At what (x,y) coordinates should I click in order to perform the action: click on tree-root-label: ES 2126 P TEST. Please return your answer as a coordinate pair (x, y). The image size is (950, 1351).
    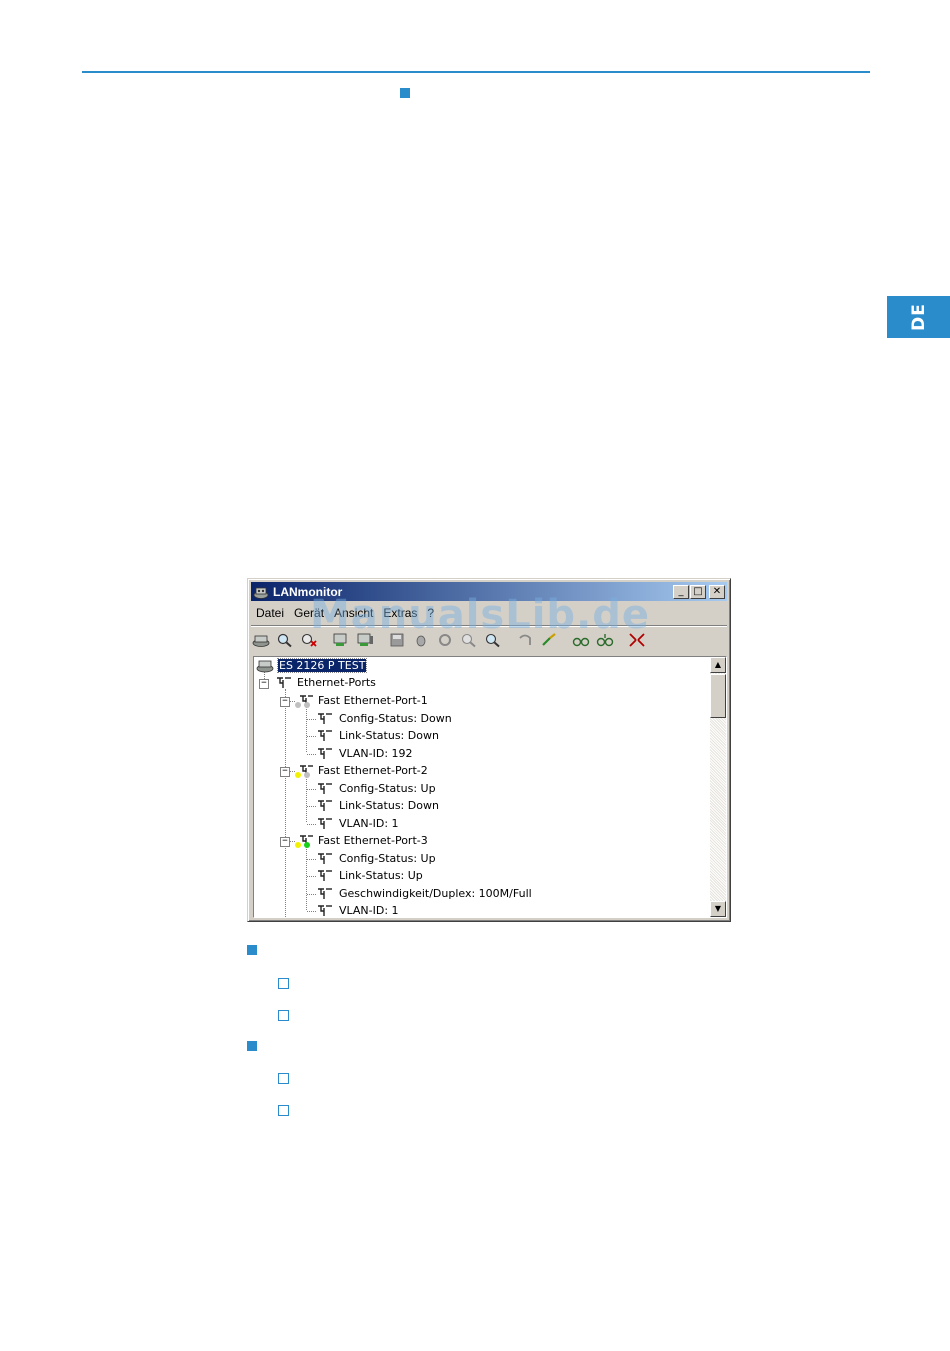
    Looking at the image, I should click on (322, 665).